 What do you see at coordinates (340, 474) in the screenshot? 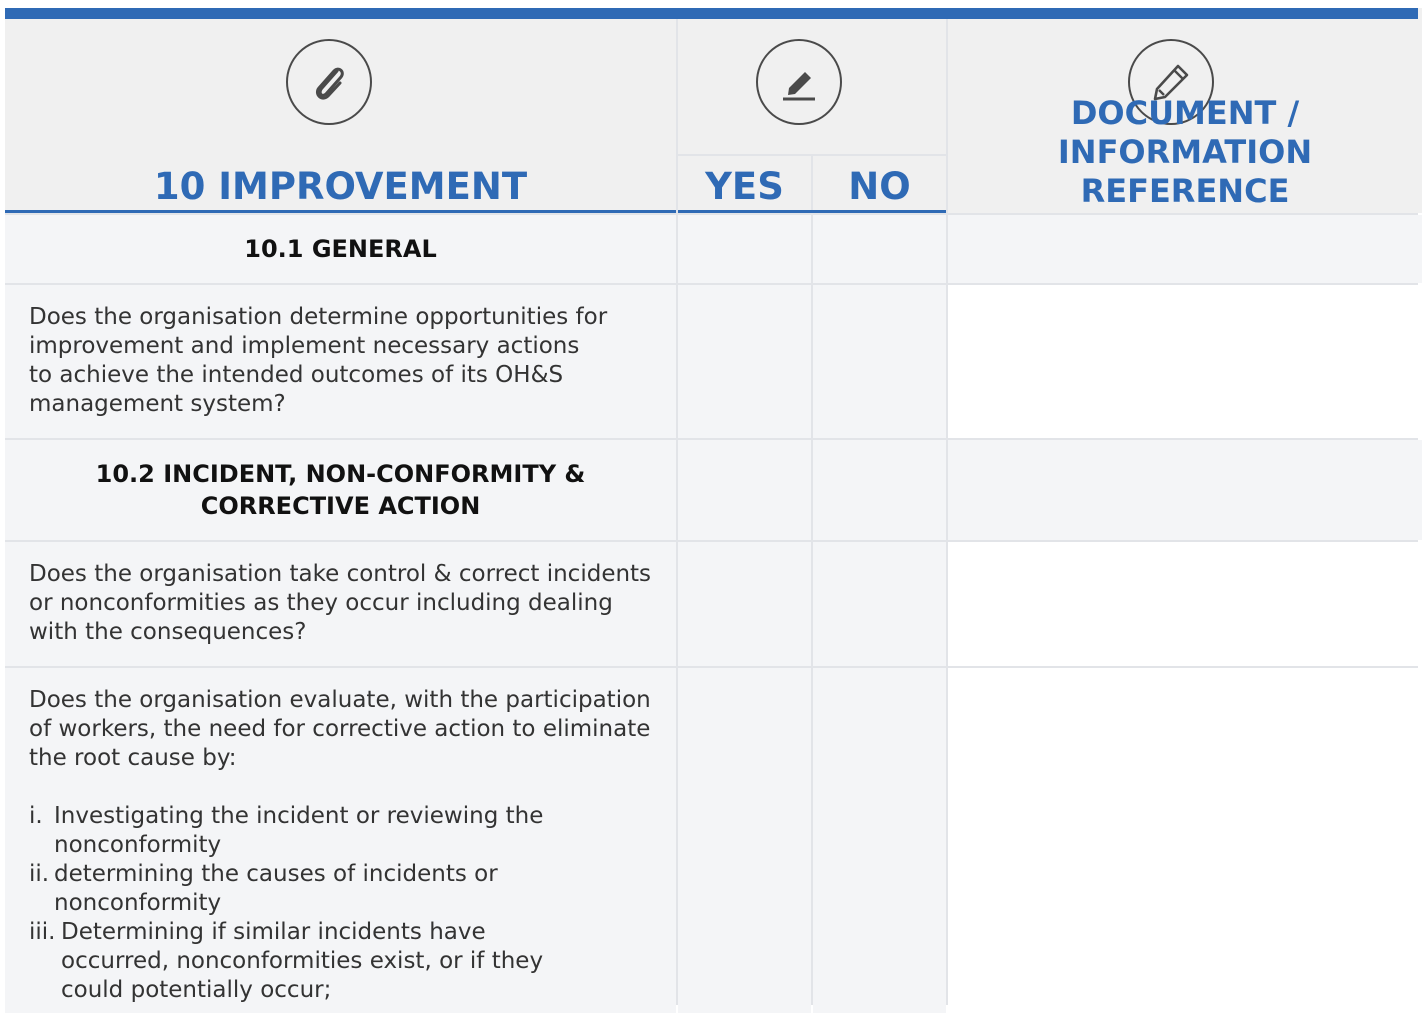
I see `section-heading-line1: 10.2 INCIDENT, NON-CONFORMITY &` at bounding box center [340, 474].